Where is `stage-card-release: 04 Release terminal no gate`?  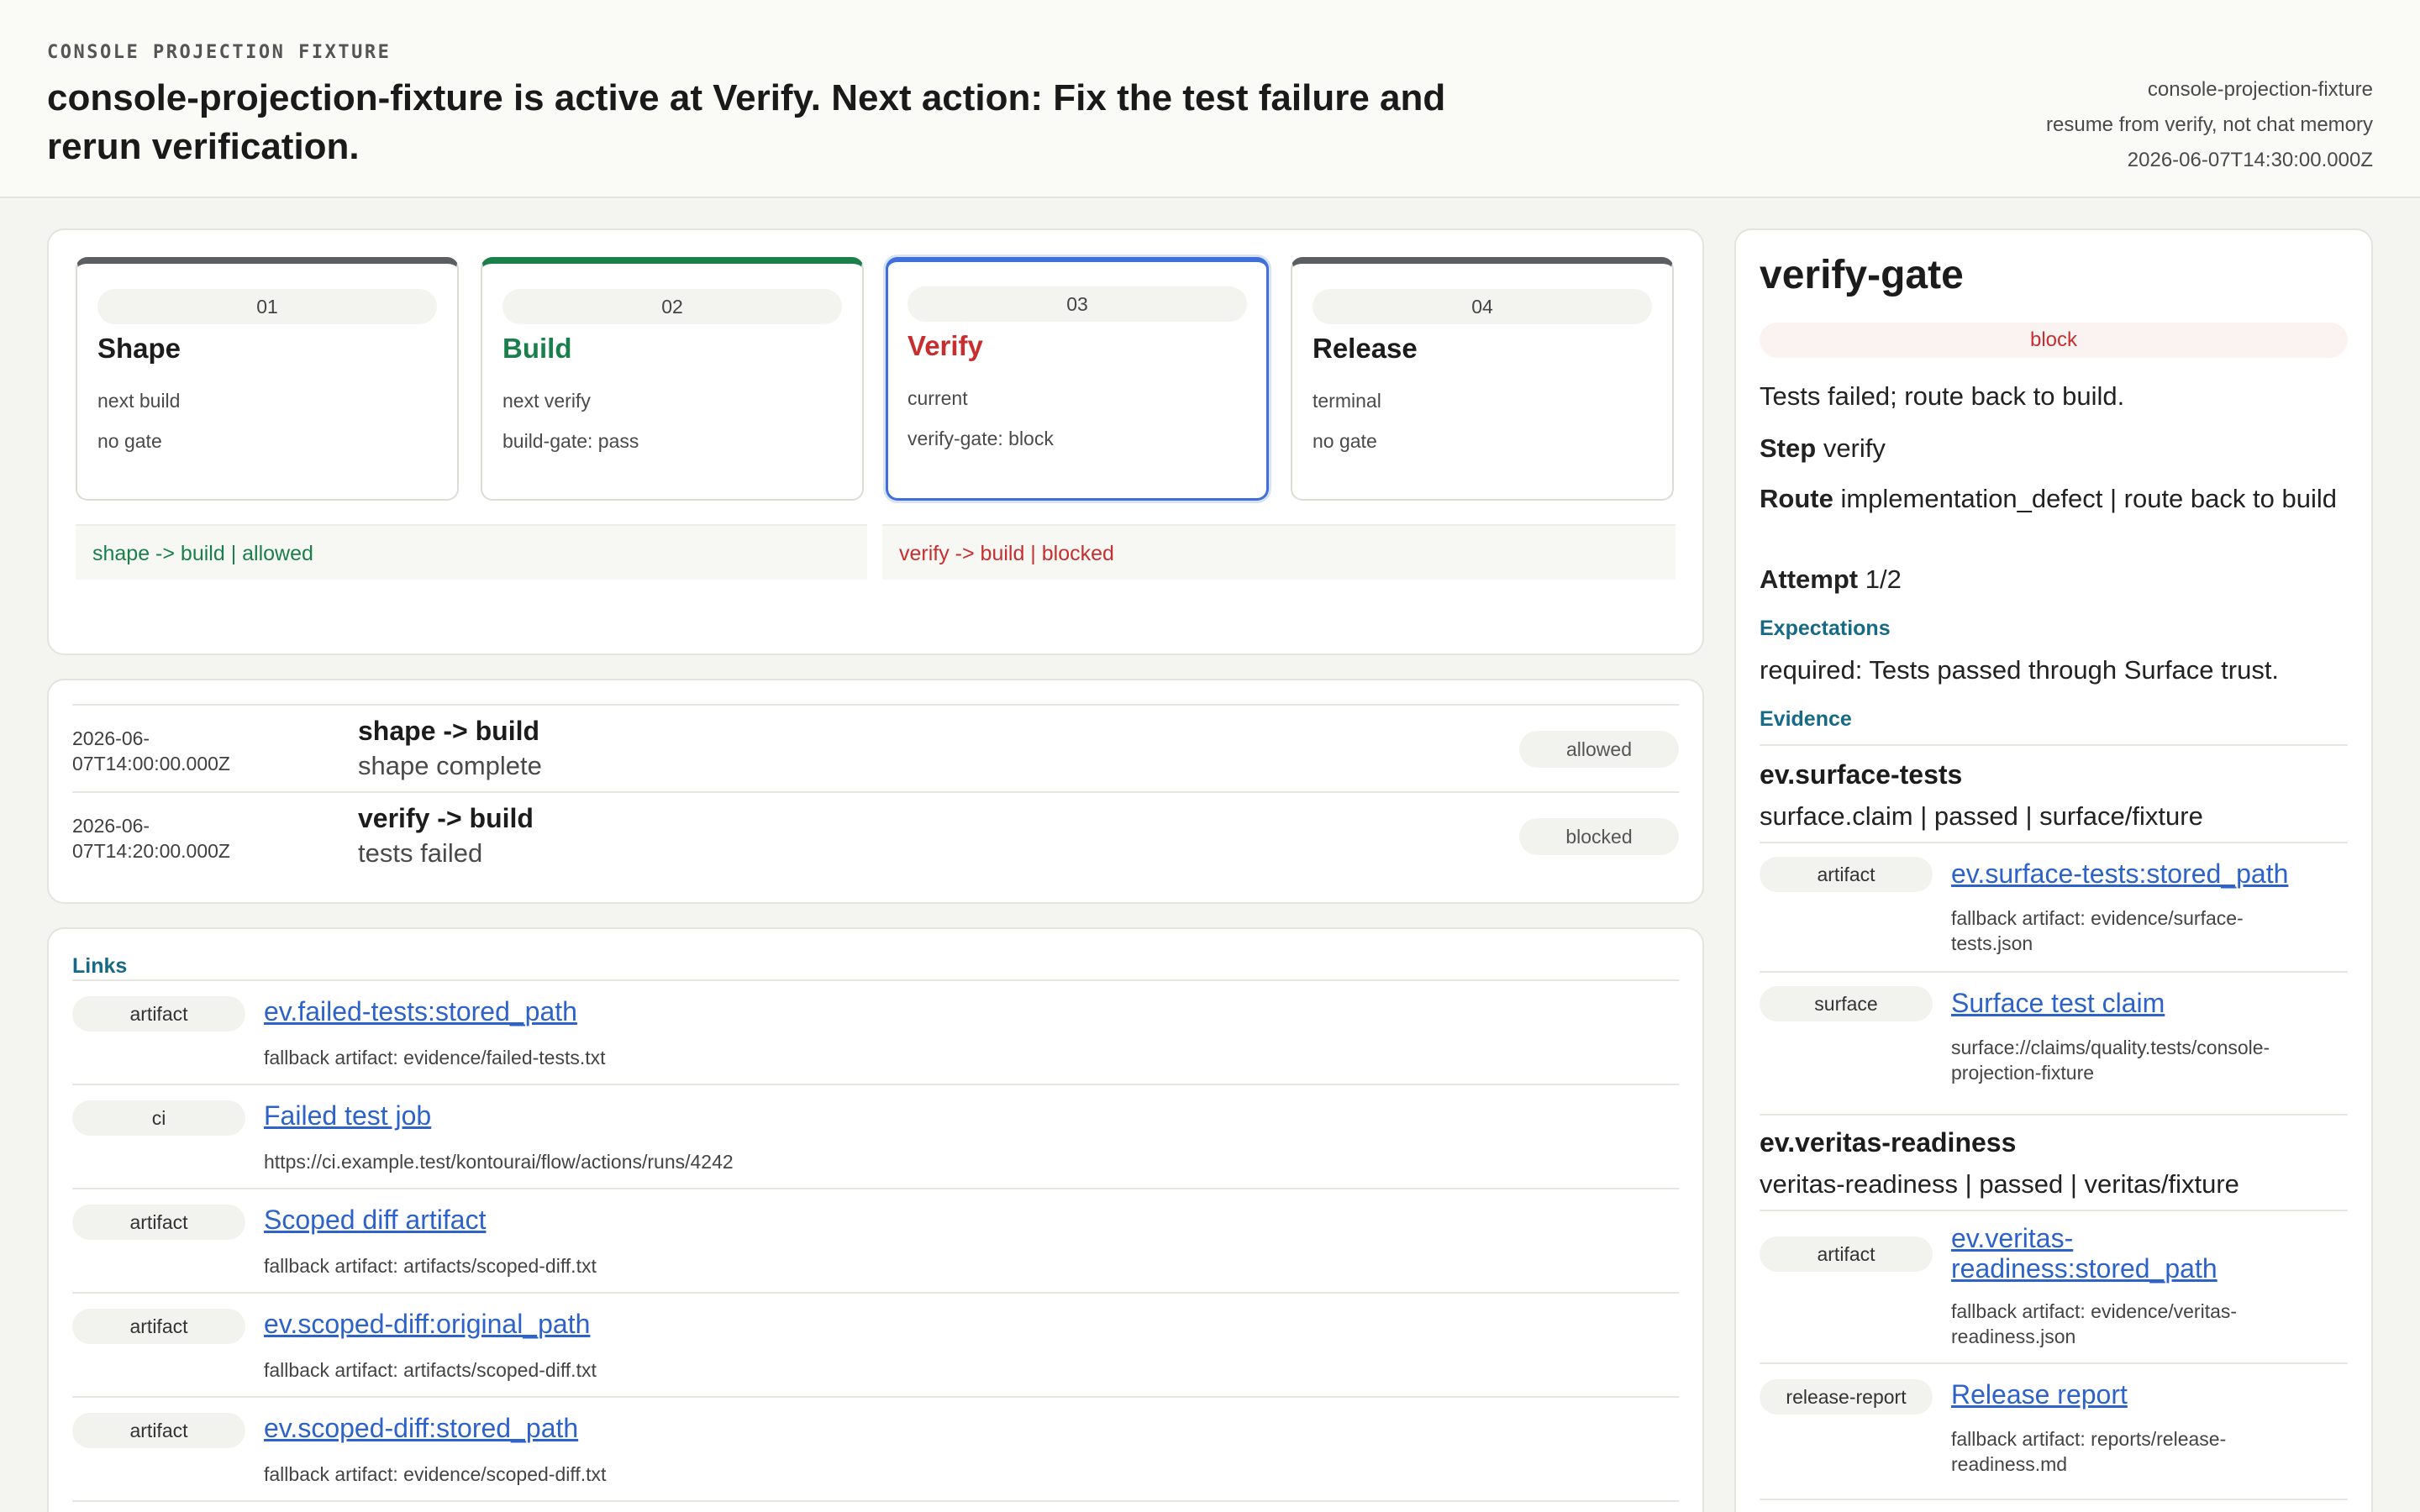
stage-card-release: 04 Release terminal no gate is located at coordinates (1482, 379).